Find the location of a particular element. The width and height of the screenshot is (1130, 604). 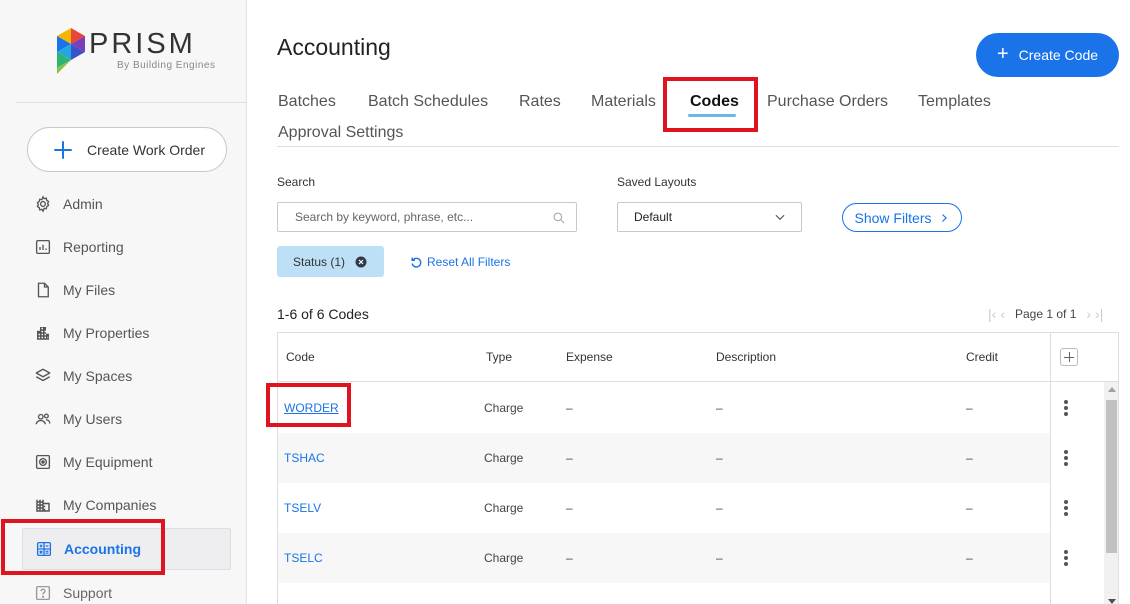

sidebar-item-label: Support is located at coordinates (88, 593).